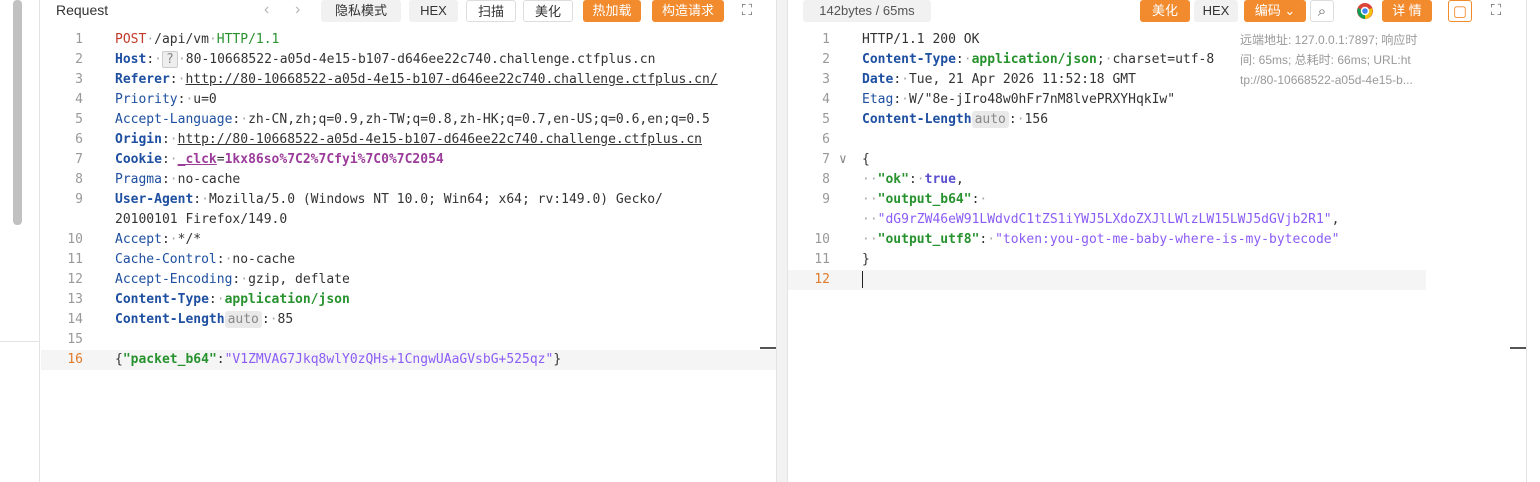  I want to click on hex-button: HEX, so click(433, 11).